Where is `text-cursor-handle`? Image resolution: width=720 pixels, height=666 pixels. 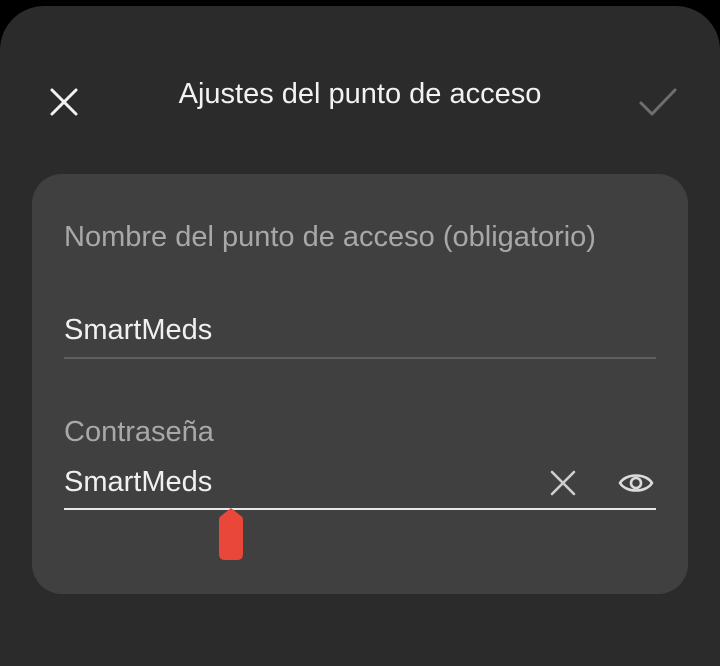 text-cursor-handle is located at coordinates (231, 534).